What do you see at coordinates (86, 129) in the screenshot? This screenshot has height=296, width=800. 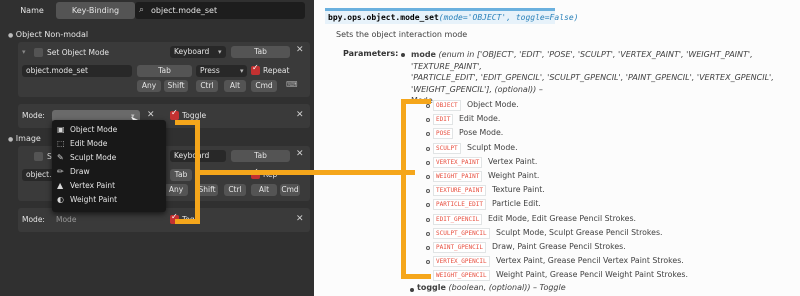 I see `menu-item-object-mode: ▣ Object Mode` at bounding box center [86, 129].